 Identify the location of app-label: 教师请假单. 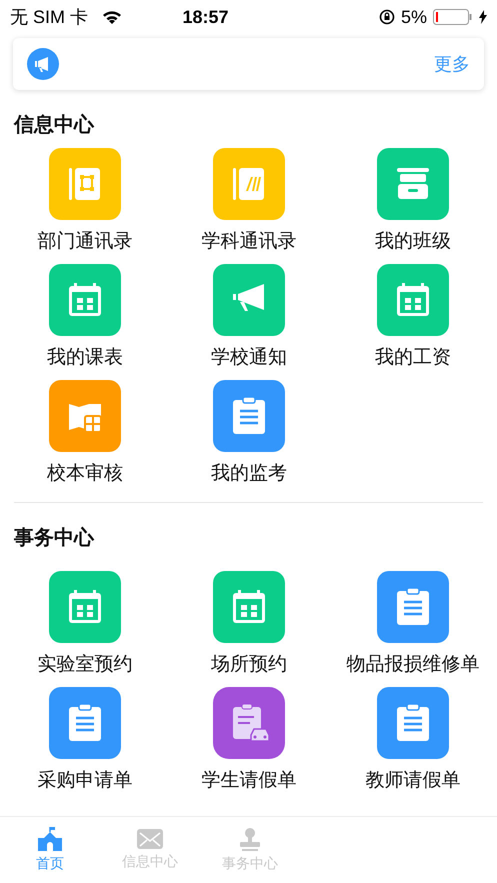
(413, 780).